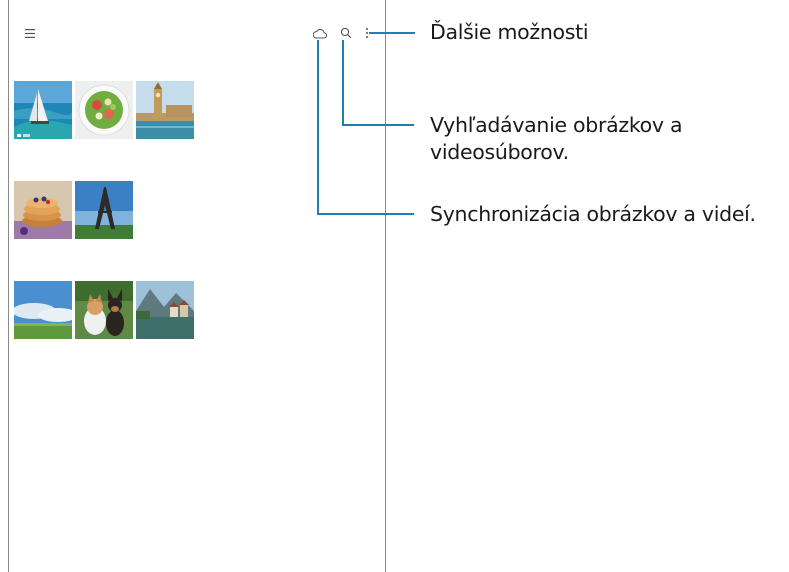  Describe the element at coordinates (556, 125) in the screenshot. I see `callout-search-line1: Vyhľadávanie obrázkov a` at that location.